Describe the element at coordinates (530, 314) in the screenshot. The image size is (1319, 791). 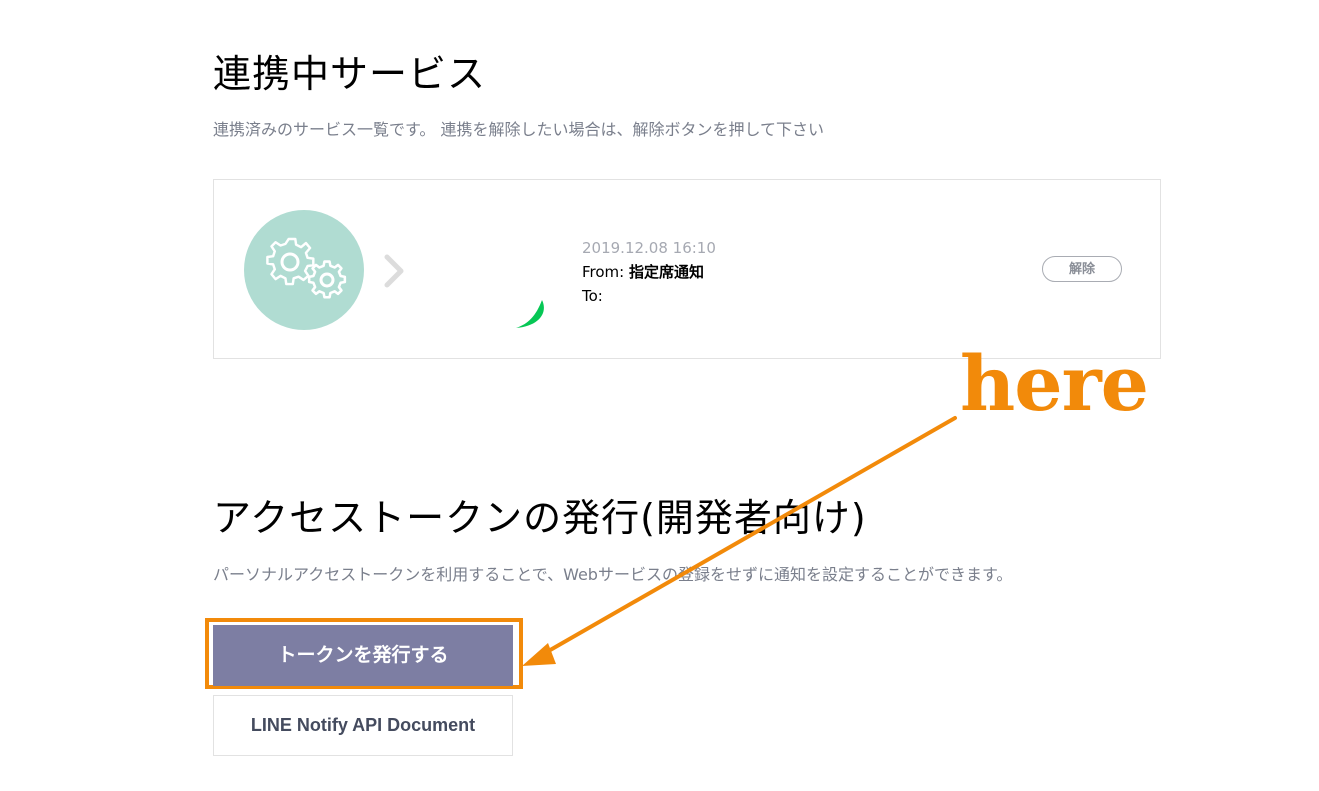
I see `line-logo-icon` at that location.